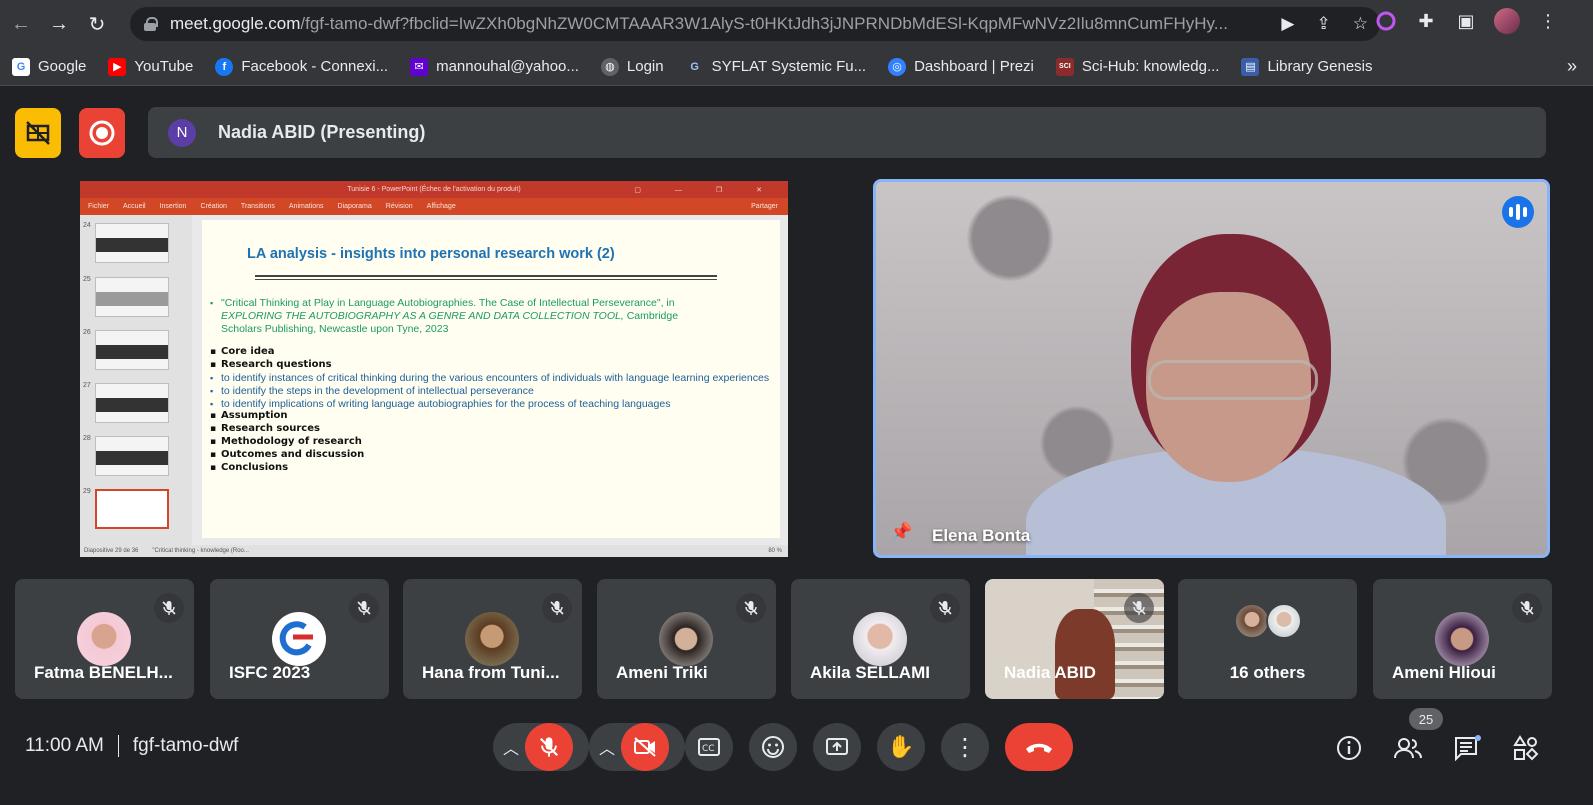 The height and width of the screenshot is (805, 1593). I want to click on bookmark-login: ◍ Login, so click(632, 66).